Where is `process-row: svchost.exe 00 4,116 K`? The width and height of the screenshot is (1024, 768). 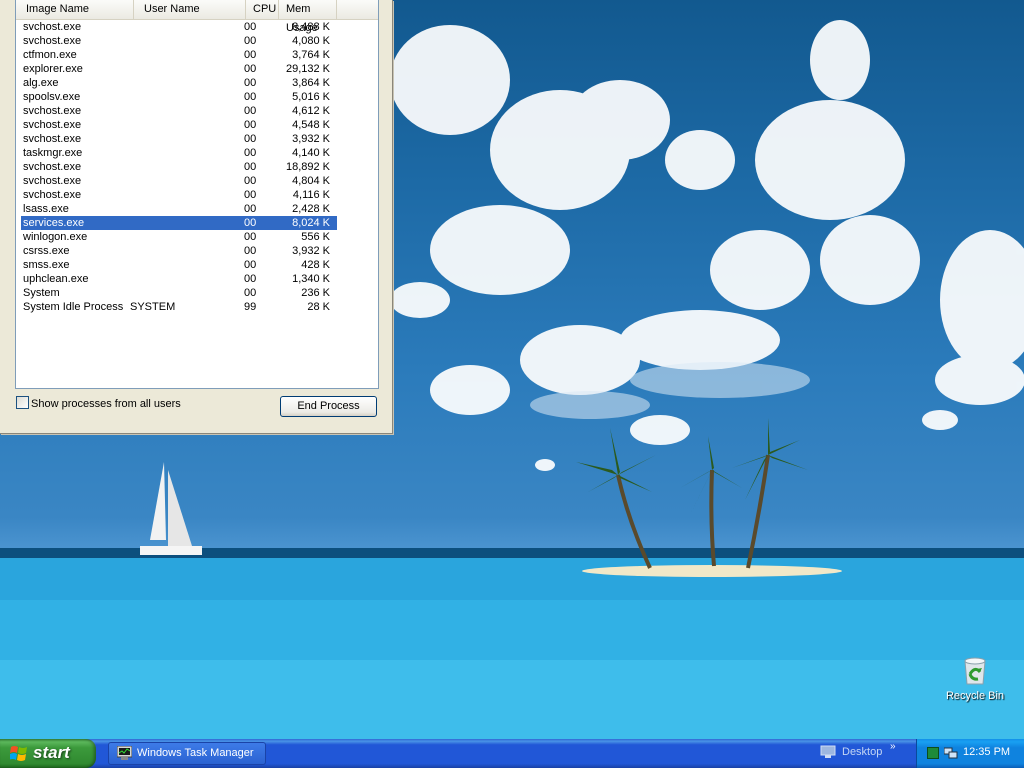
process-row: svchost.exe 00 4,116 K is located at coordinates (179, 195).